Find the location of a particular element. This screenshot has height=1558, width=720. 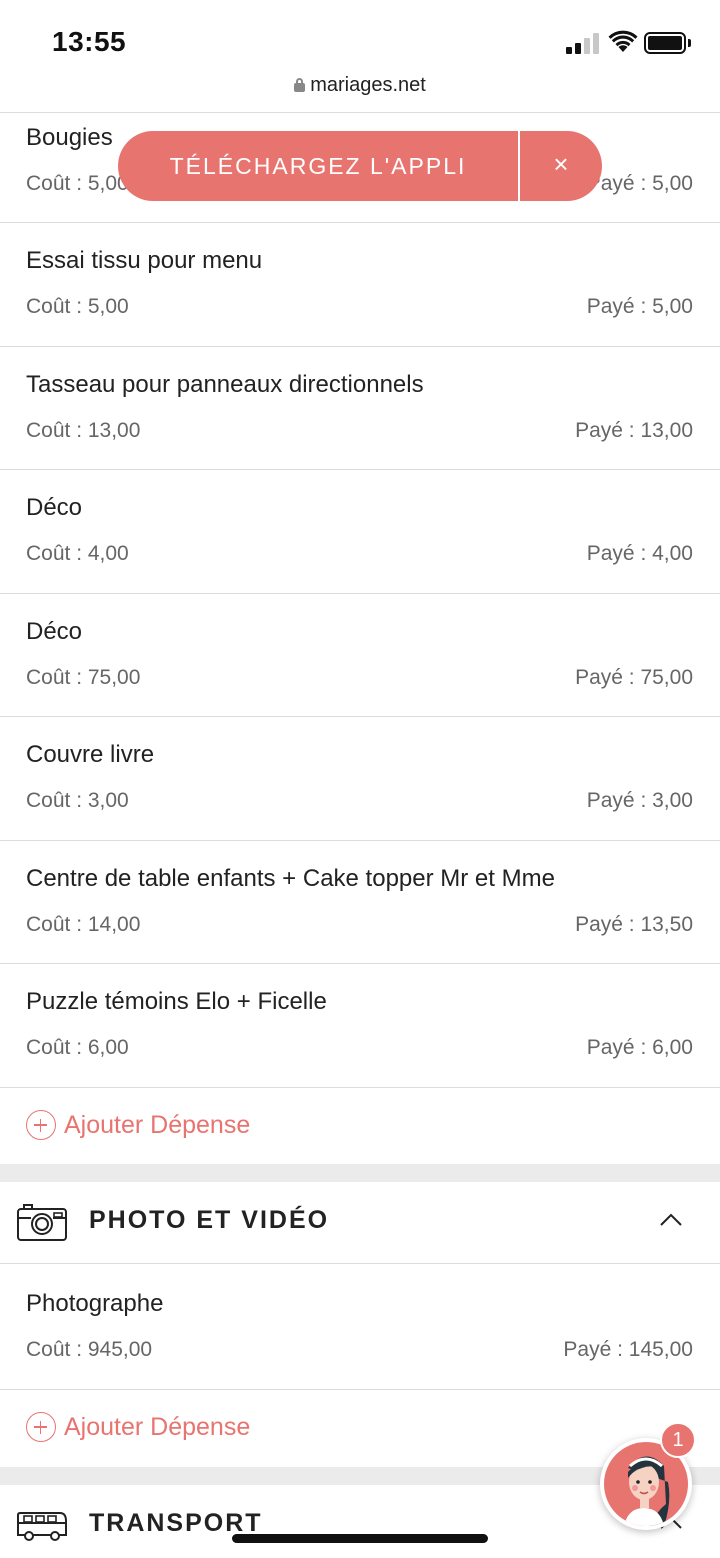

section-divider is located at coordinates (360, 1173).